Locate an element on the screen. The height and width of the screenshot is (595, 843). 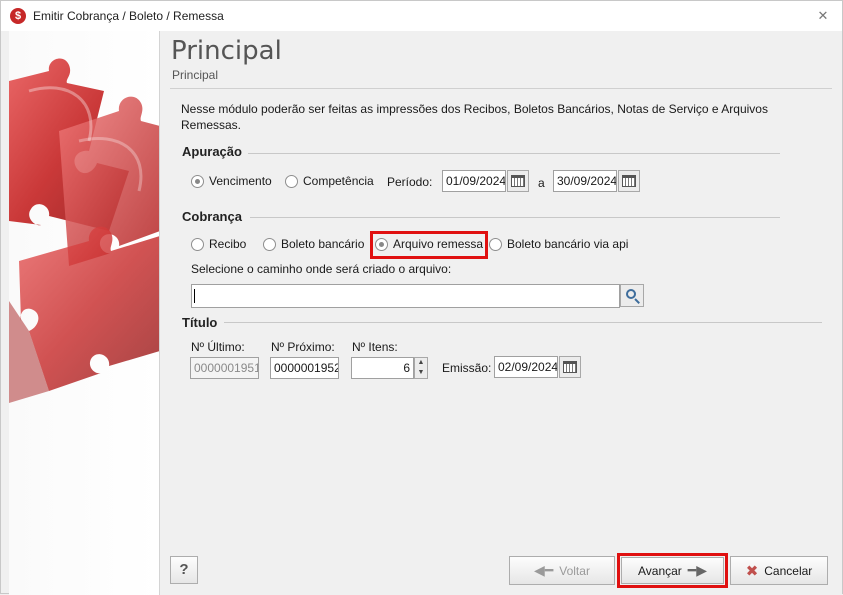
header-divider is located at coordinates (501, 88).